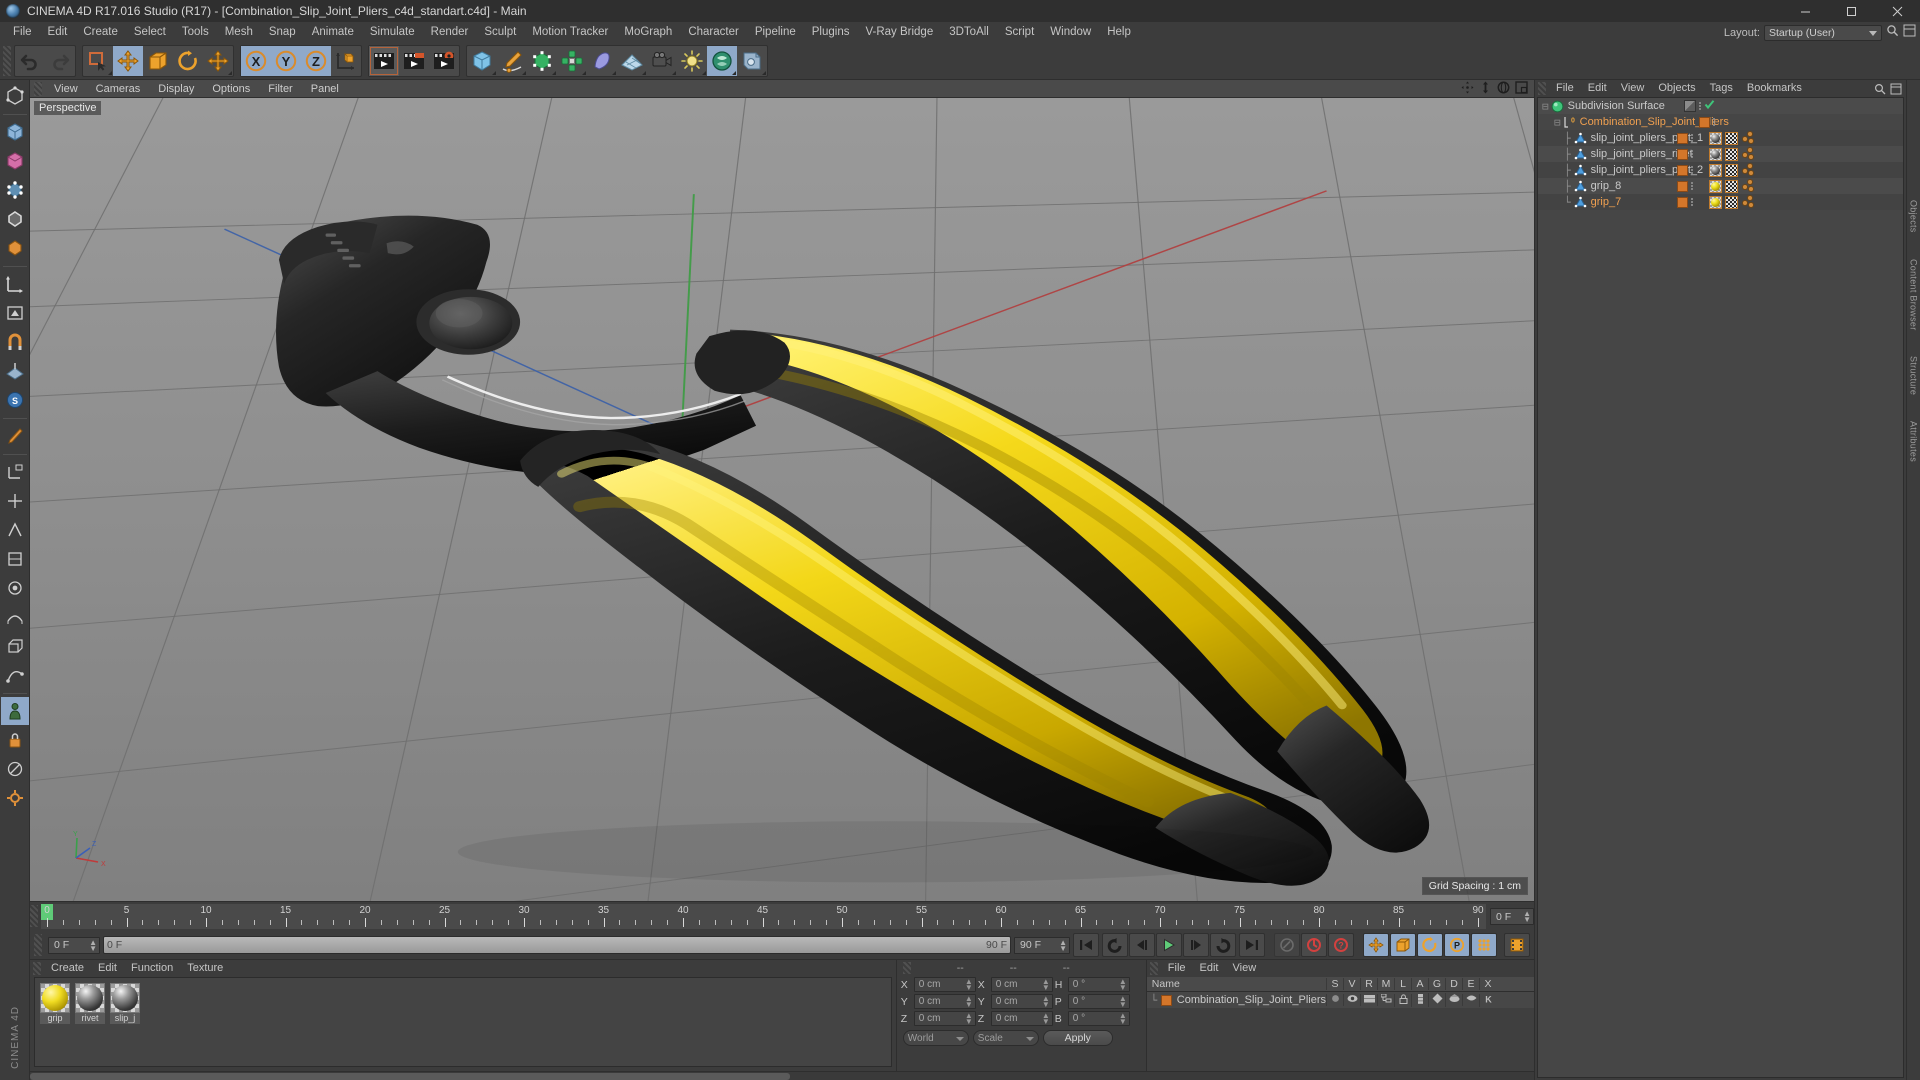  Describe the element at coordinates (1098, 1001) in the screenshot. I see `rotation-p-field: 0 ° ▲ ▼` at that location.